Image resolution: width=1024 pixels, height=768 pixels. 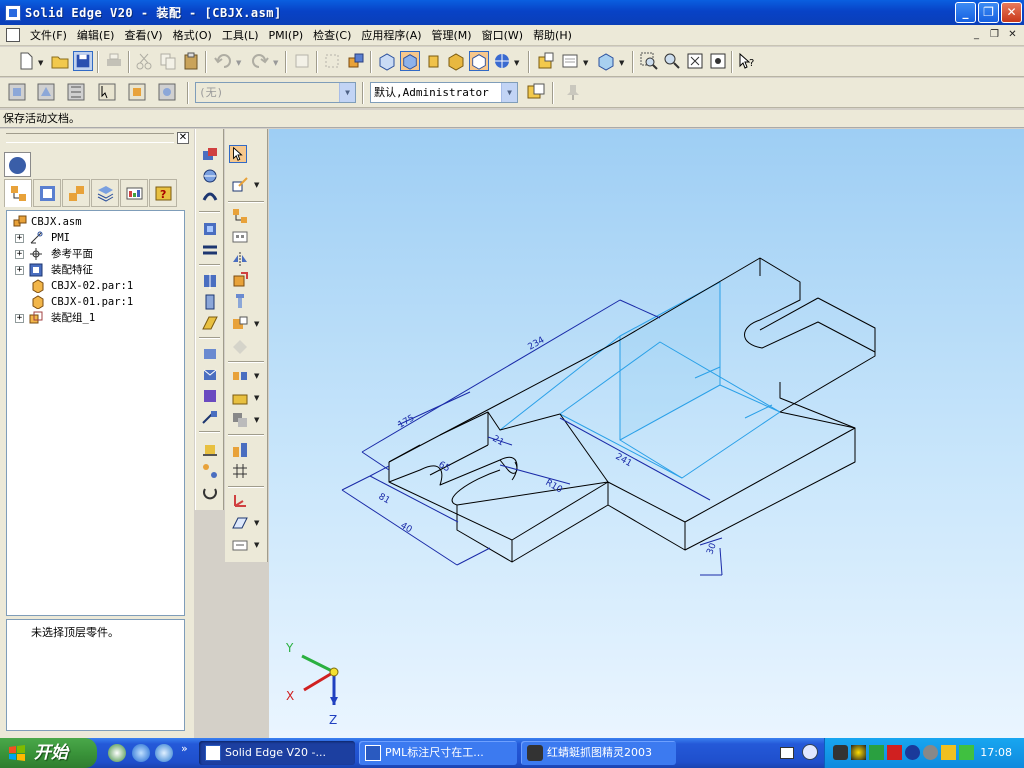 What do you see at coordinates (546, 61) in the screenshot?
I see `view-orientation-icon` at bounding box center [546, 61].